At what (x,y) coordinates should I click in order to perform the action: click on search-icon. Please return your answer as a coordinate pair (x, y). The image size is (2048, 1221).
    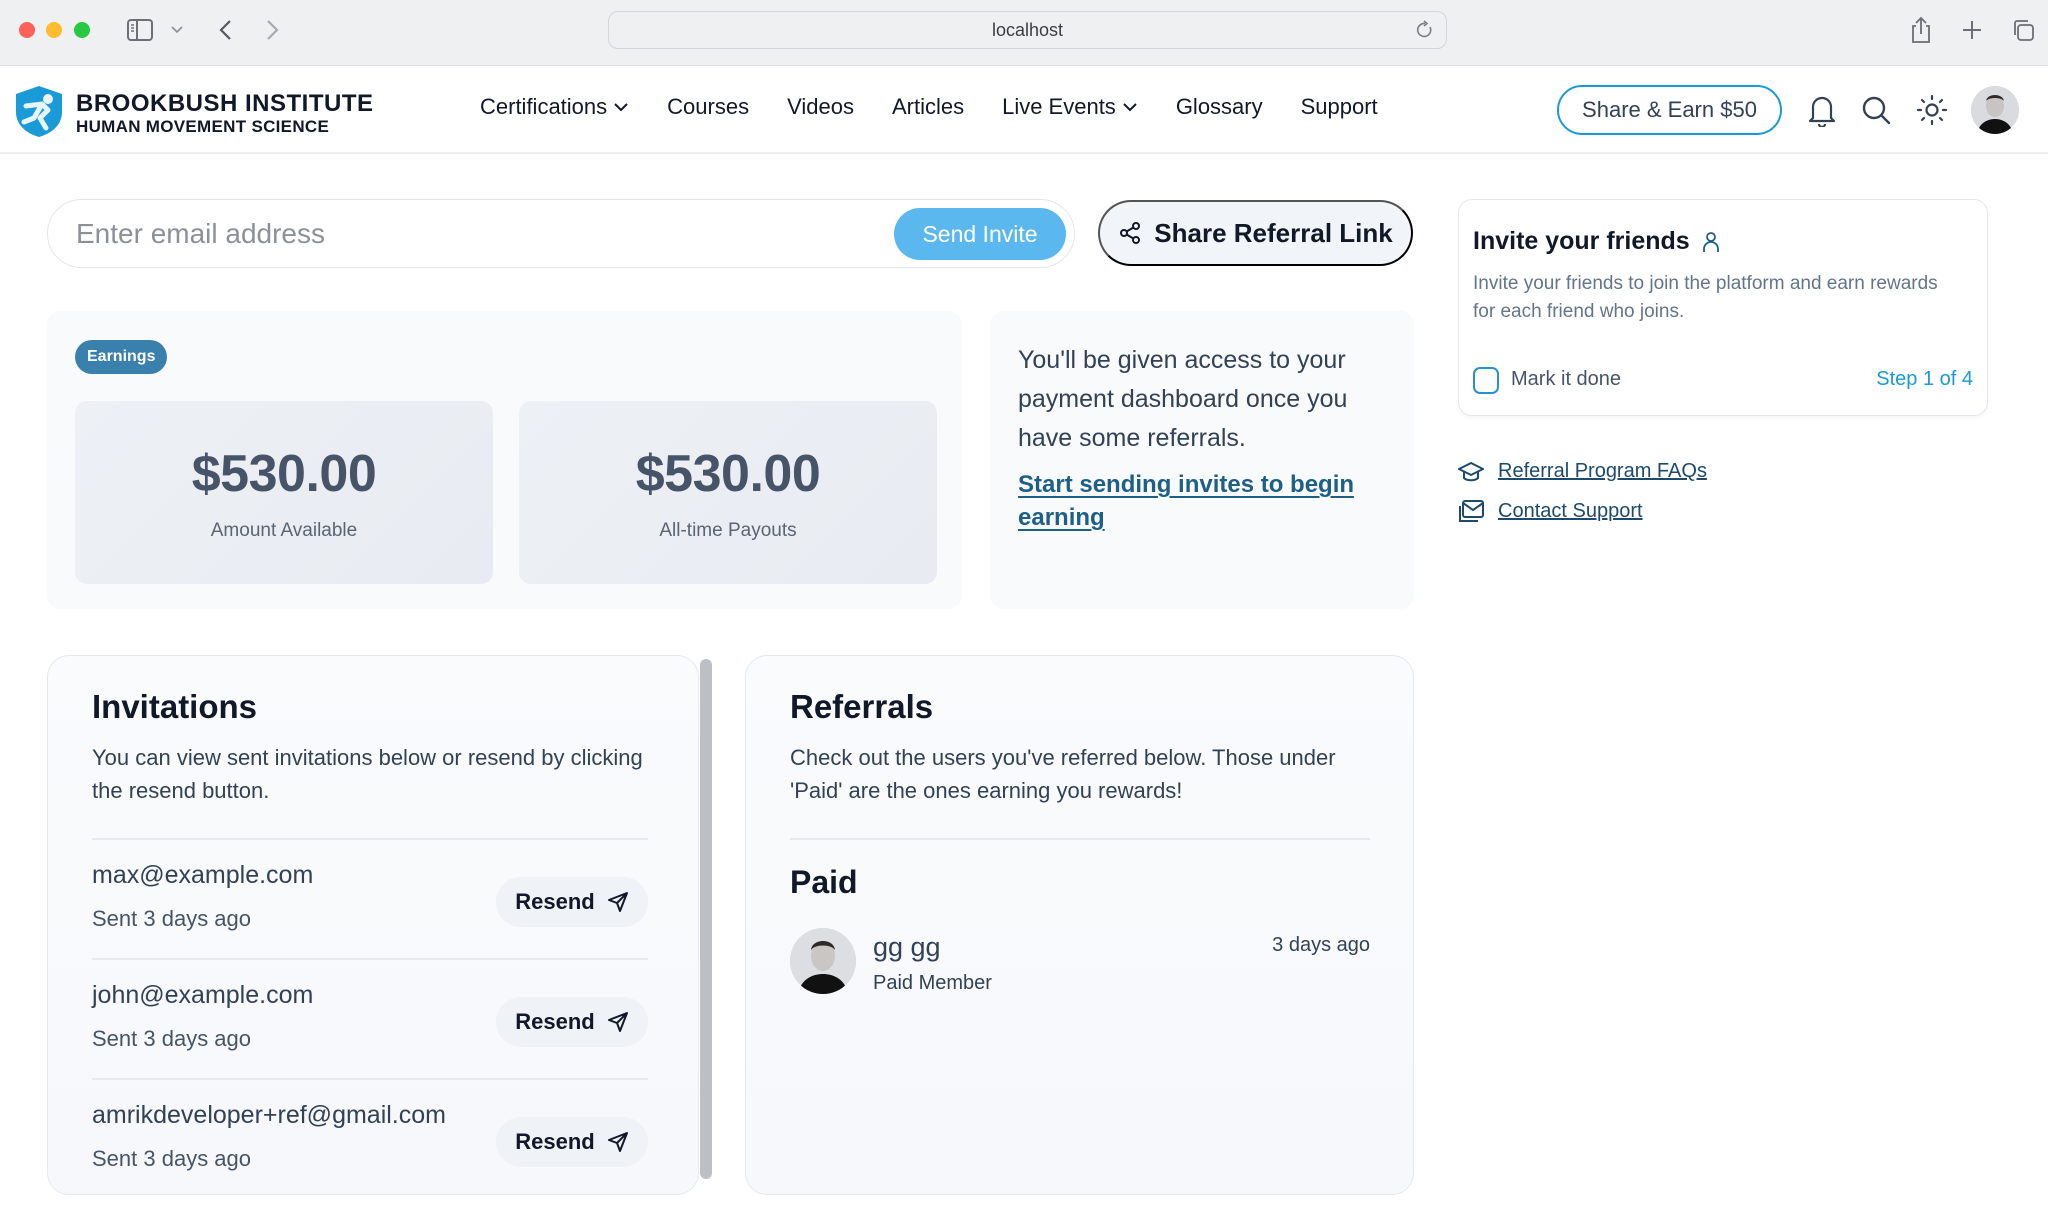
    Looking at the image, I should click on (1876, 110).